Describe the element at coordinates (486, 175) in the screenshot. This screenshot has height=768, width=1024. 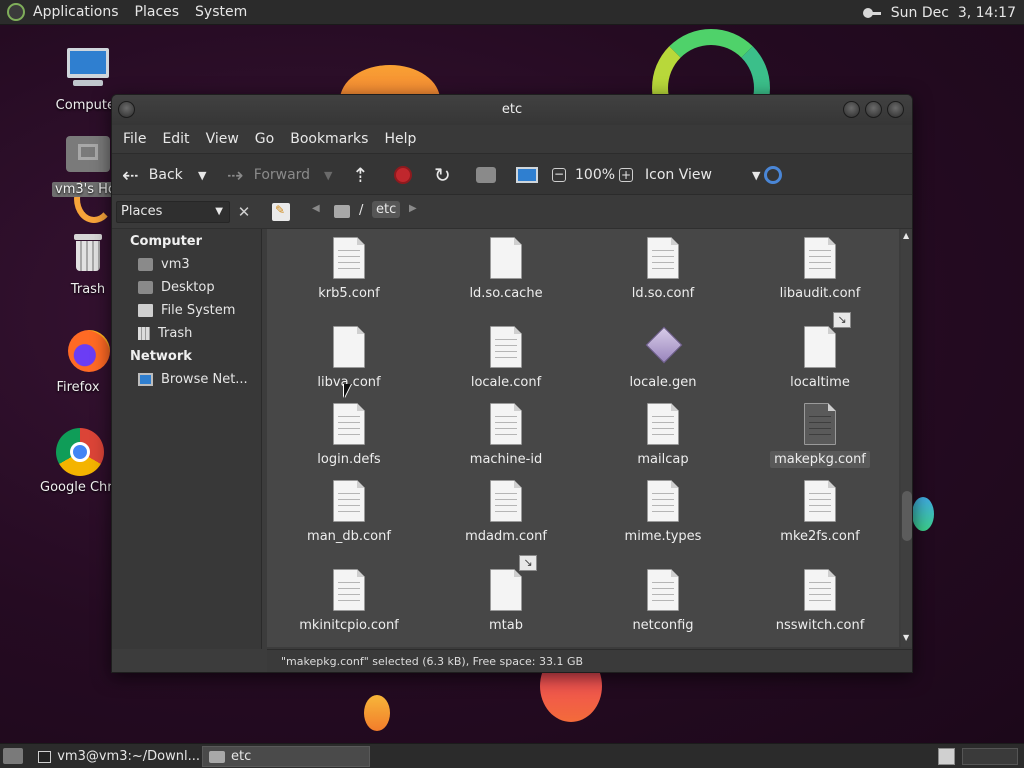
I see `home-button` at that location.